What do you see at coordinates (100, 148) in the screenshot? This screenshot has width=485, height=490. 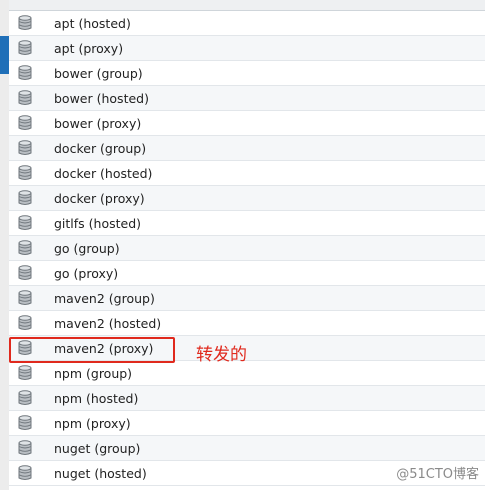 I see `repository-name: docker (group)` at bounding box center [100, 148].